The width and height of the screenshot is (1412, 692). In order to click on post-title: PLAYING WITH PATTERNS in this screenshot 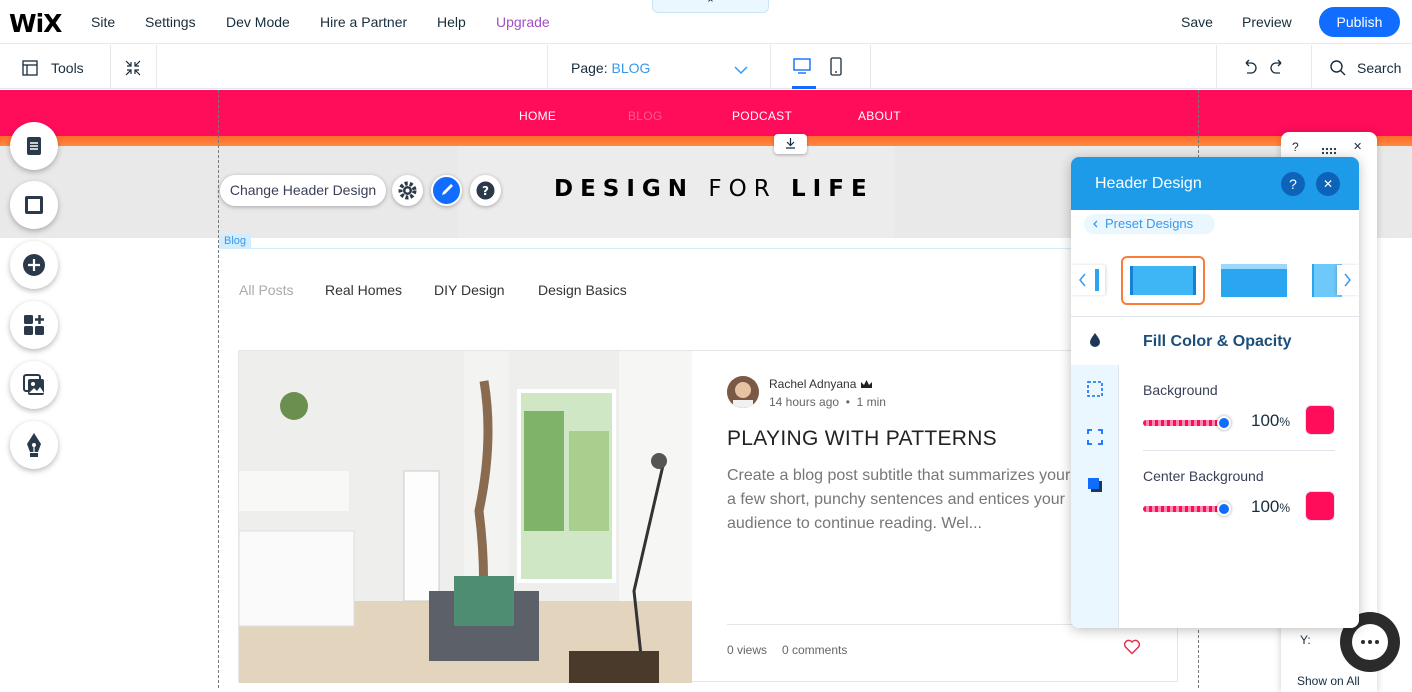, I will do `click(862, 439)`.